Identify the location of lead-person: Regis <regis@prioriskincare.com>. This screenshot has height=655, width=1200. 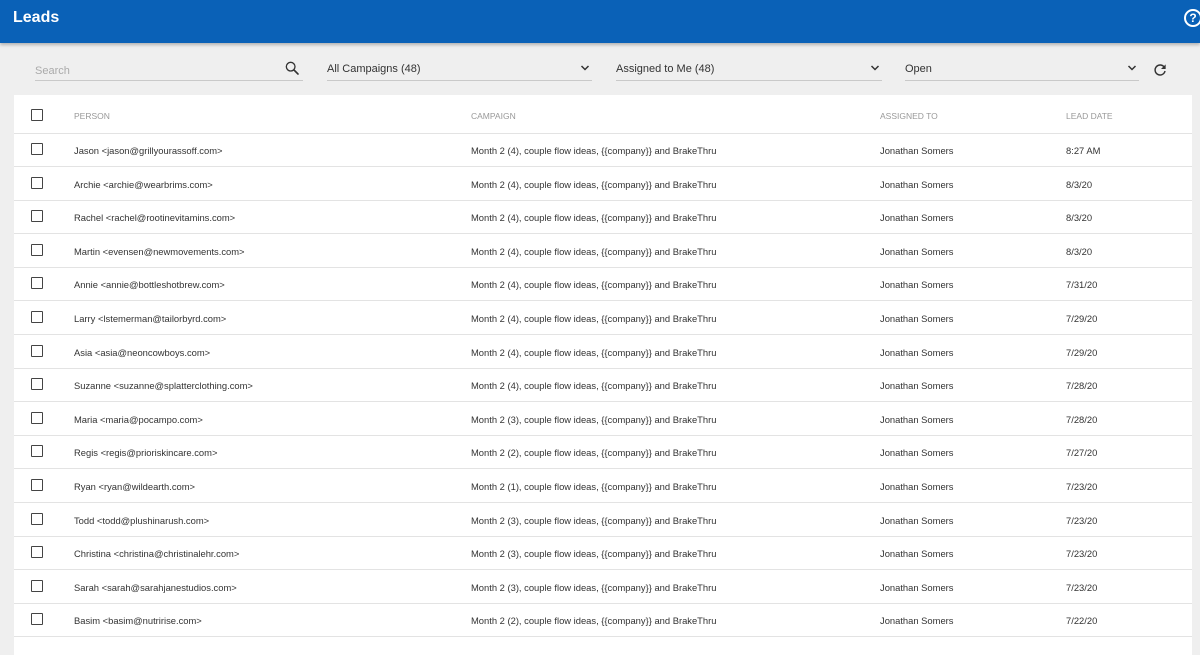
(146, 453).